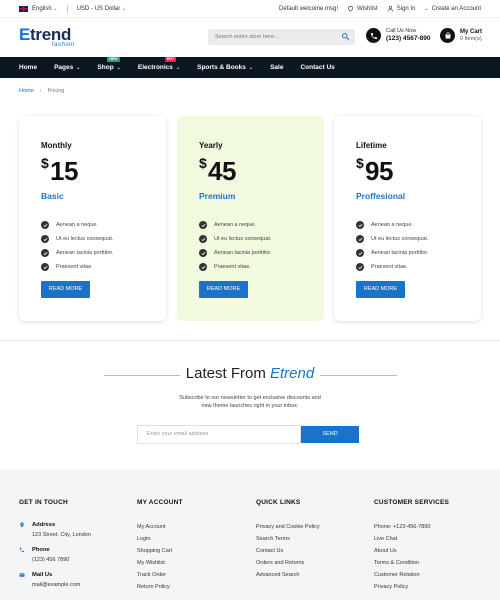 This screenshot has width=500, height=600. Describe the element at coordinates (56, 91) in the screenshot. I see `breadcrumb-current: Pricing` at that location.